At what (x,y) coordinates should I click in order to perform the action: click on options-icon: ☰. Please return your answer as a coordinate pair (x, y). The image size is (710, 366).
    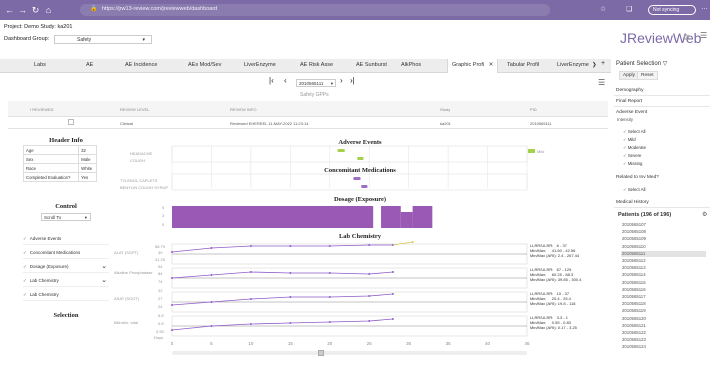
    Looking at the image, I should click on (601, 82).